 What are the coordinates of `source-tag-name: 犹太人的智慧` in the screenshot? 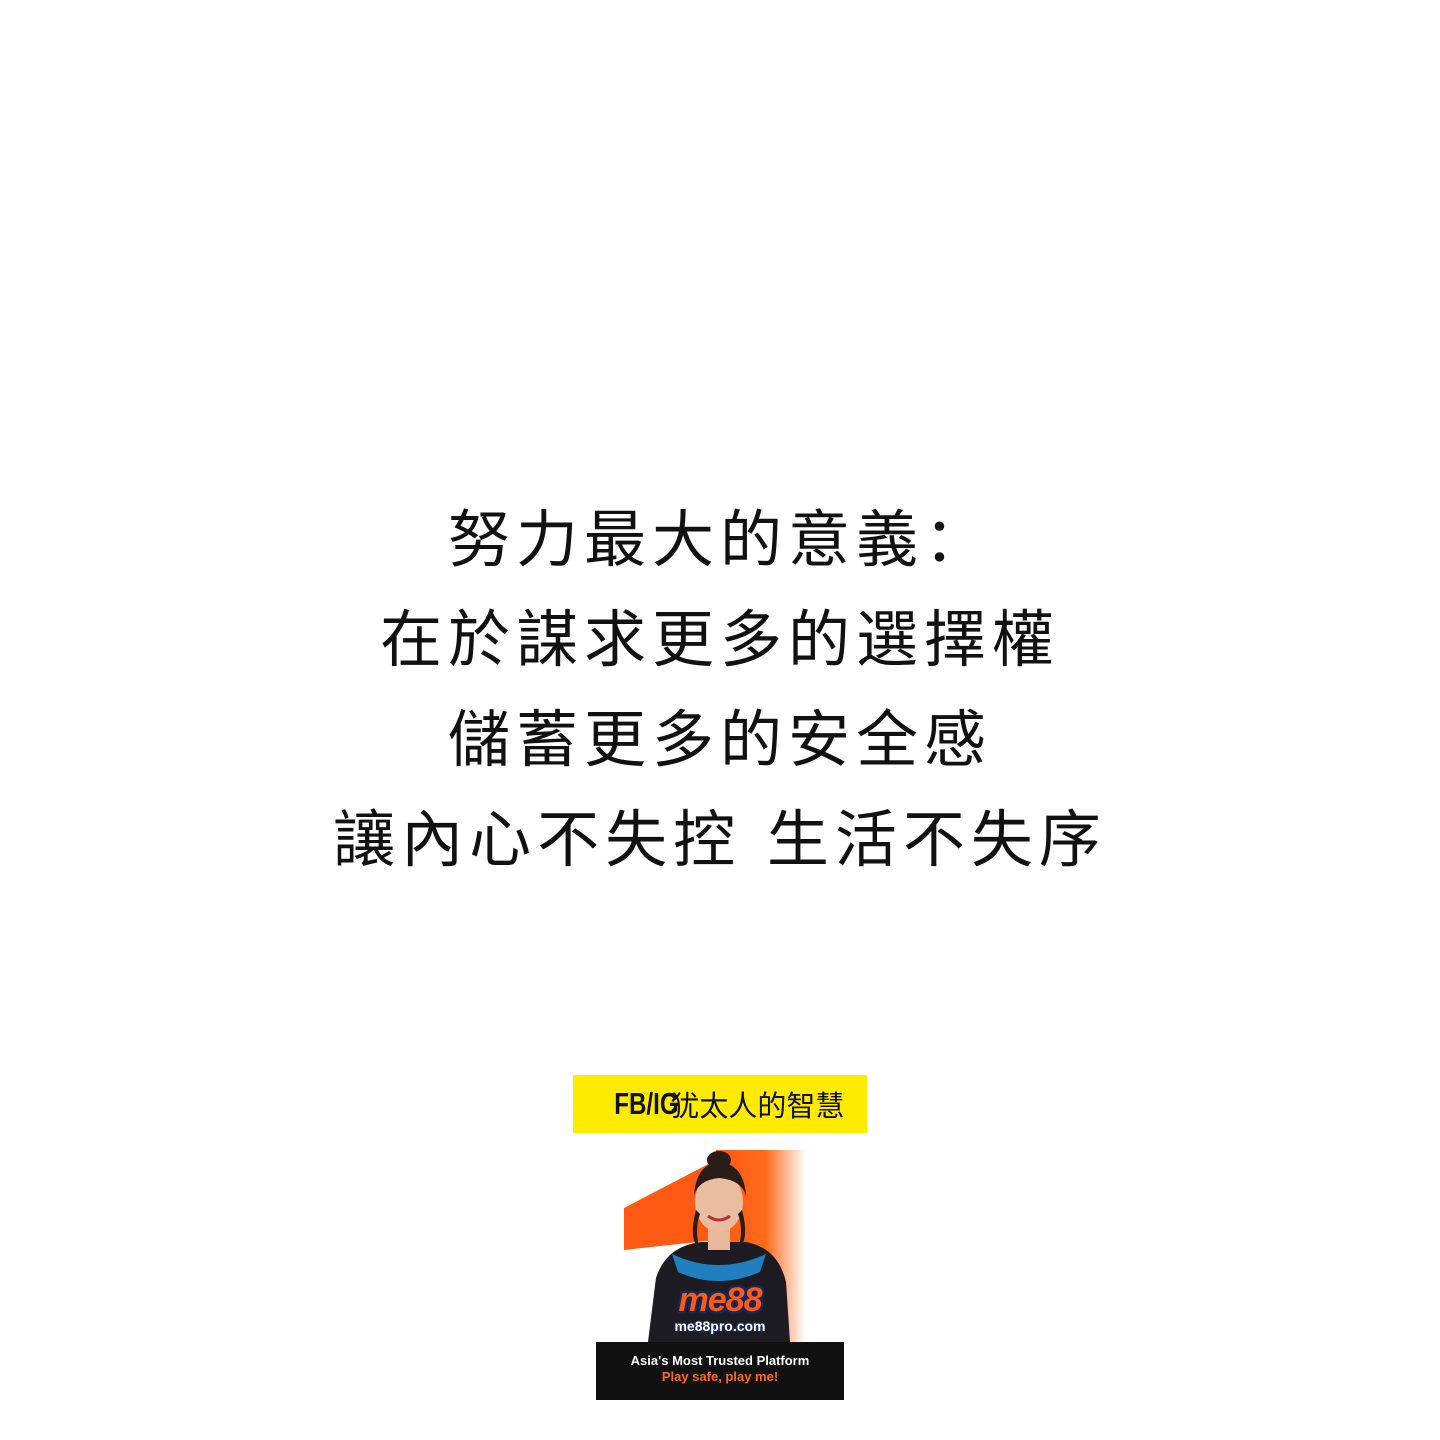 It's located at (757, 1106).